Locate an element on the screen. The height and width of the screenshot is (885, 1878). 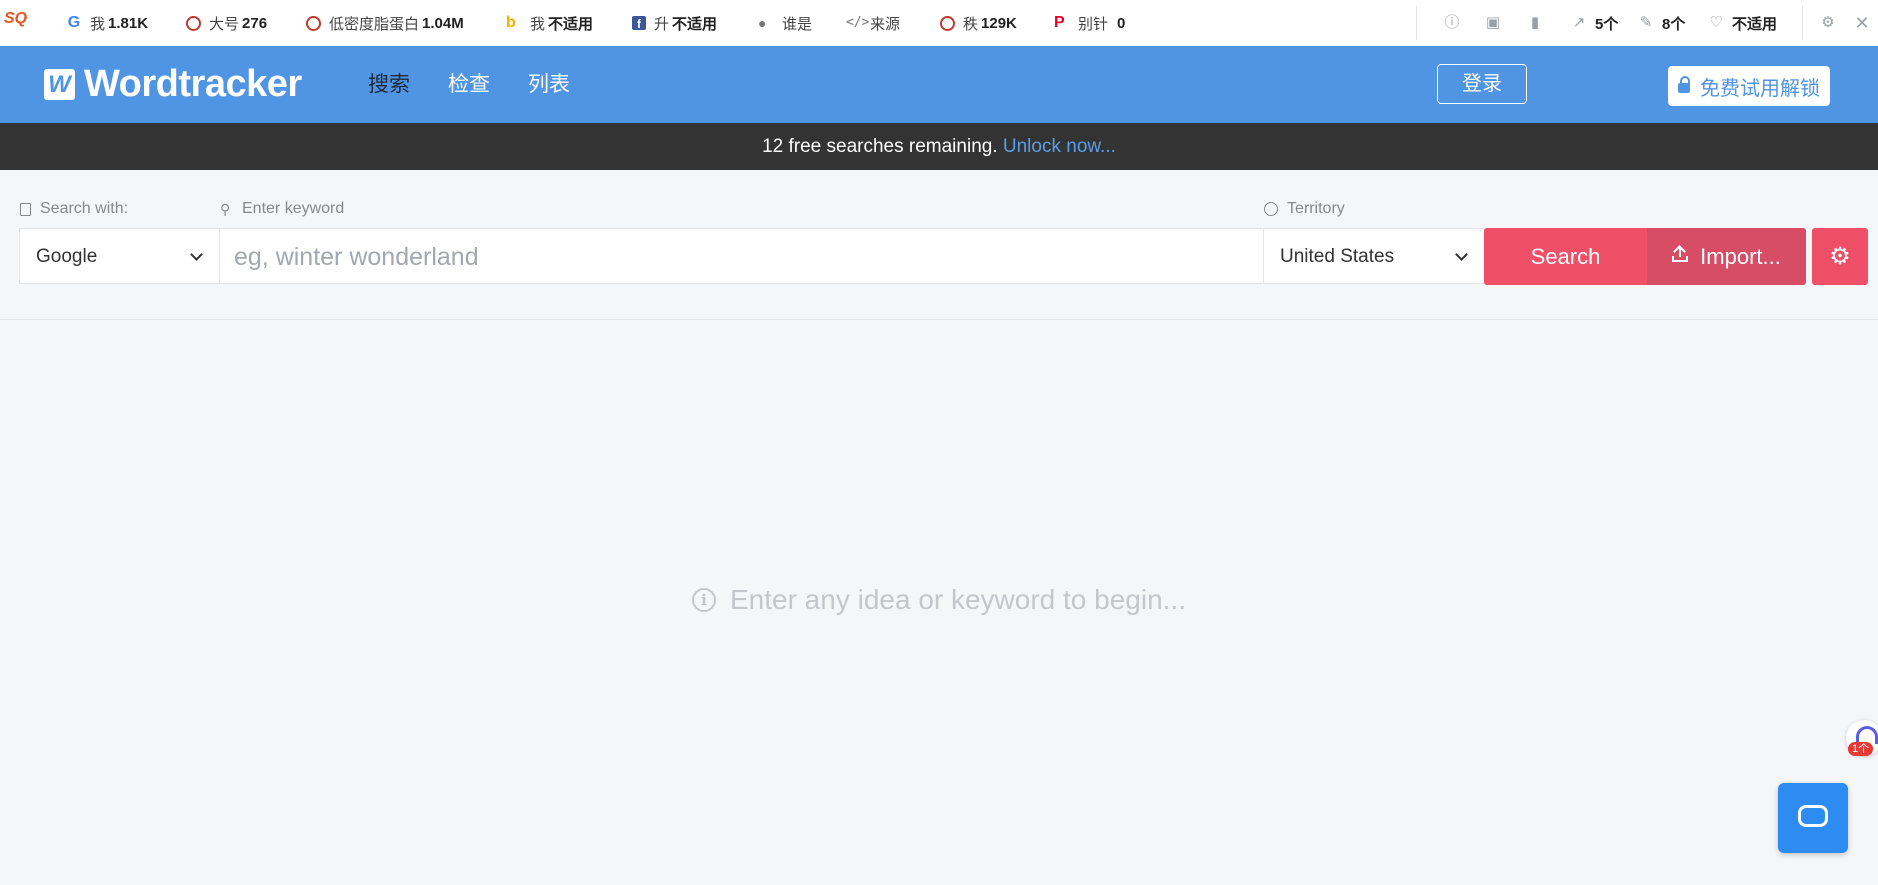
facebook-icon: f is located at coordinates (639, 23).